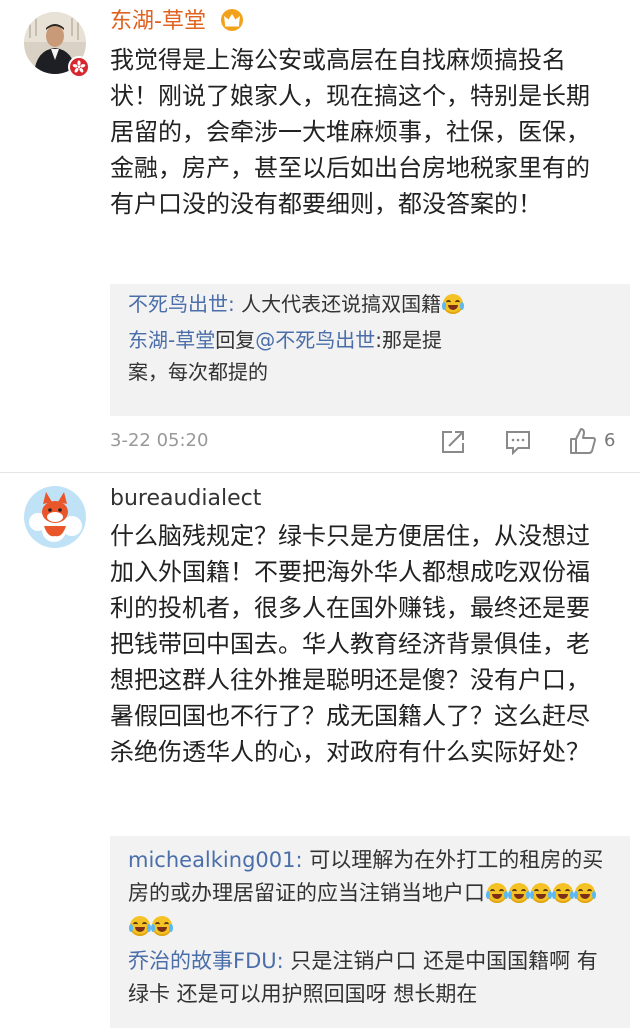  What do you see at coordinates (79, 67) in the screenshot?
I see `hk-flag-badge-icon` at bounding box center [79, 67].